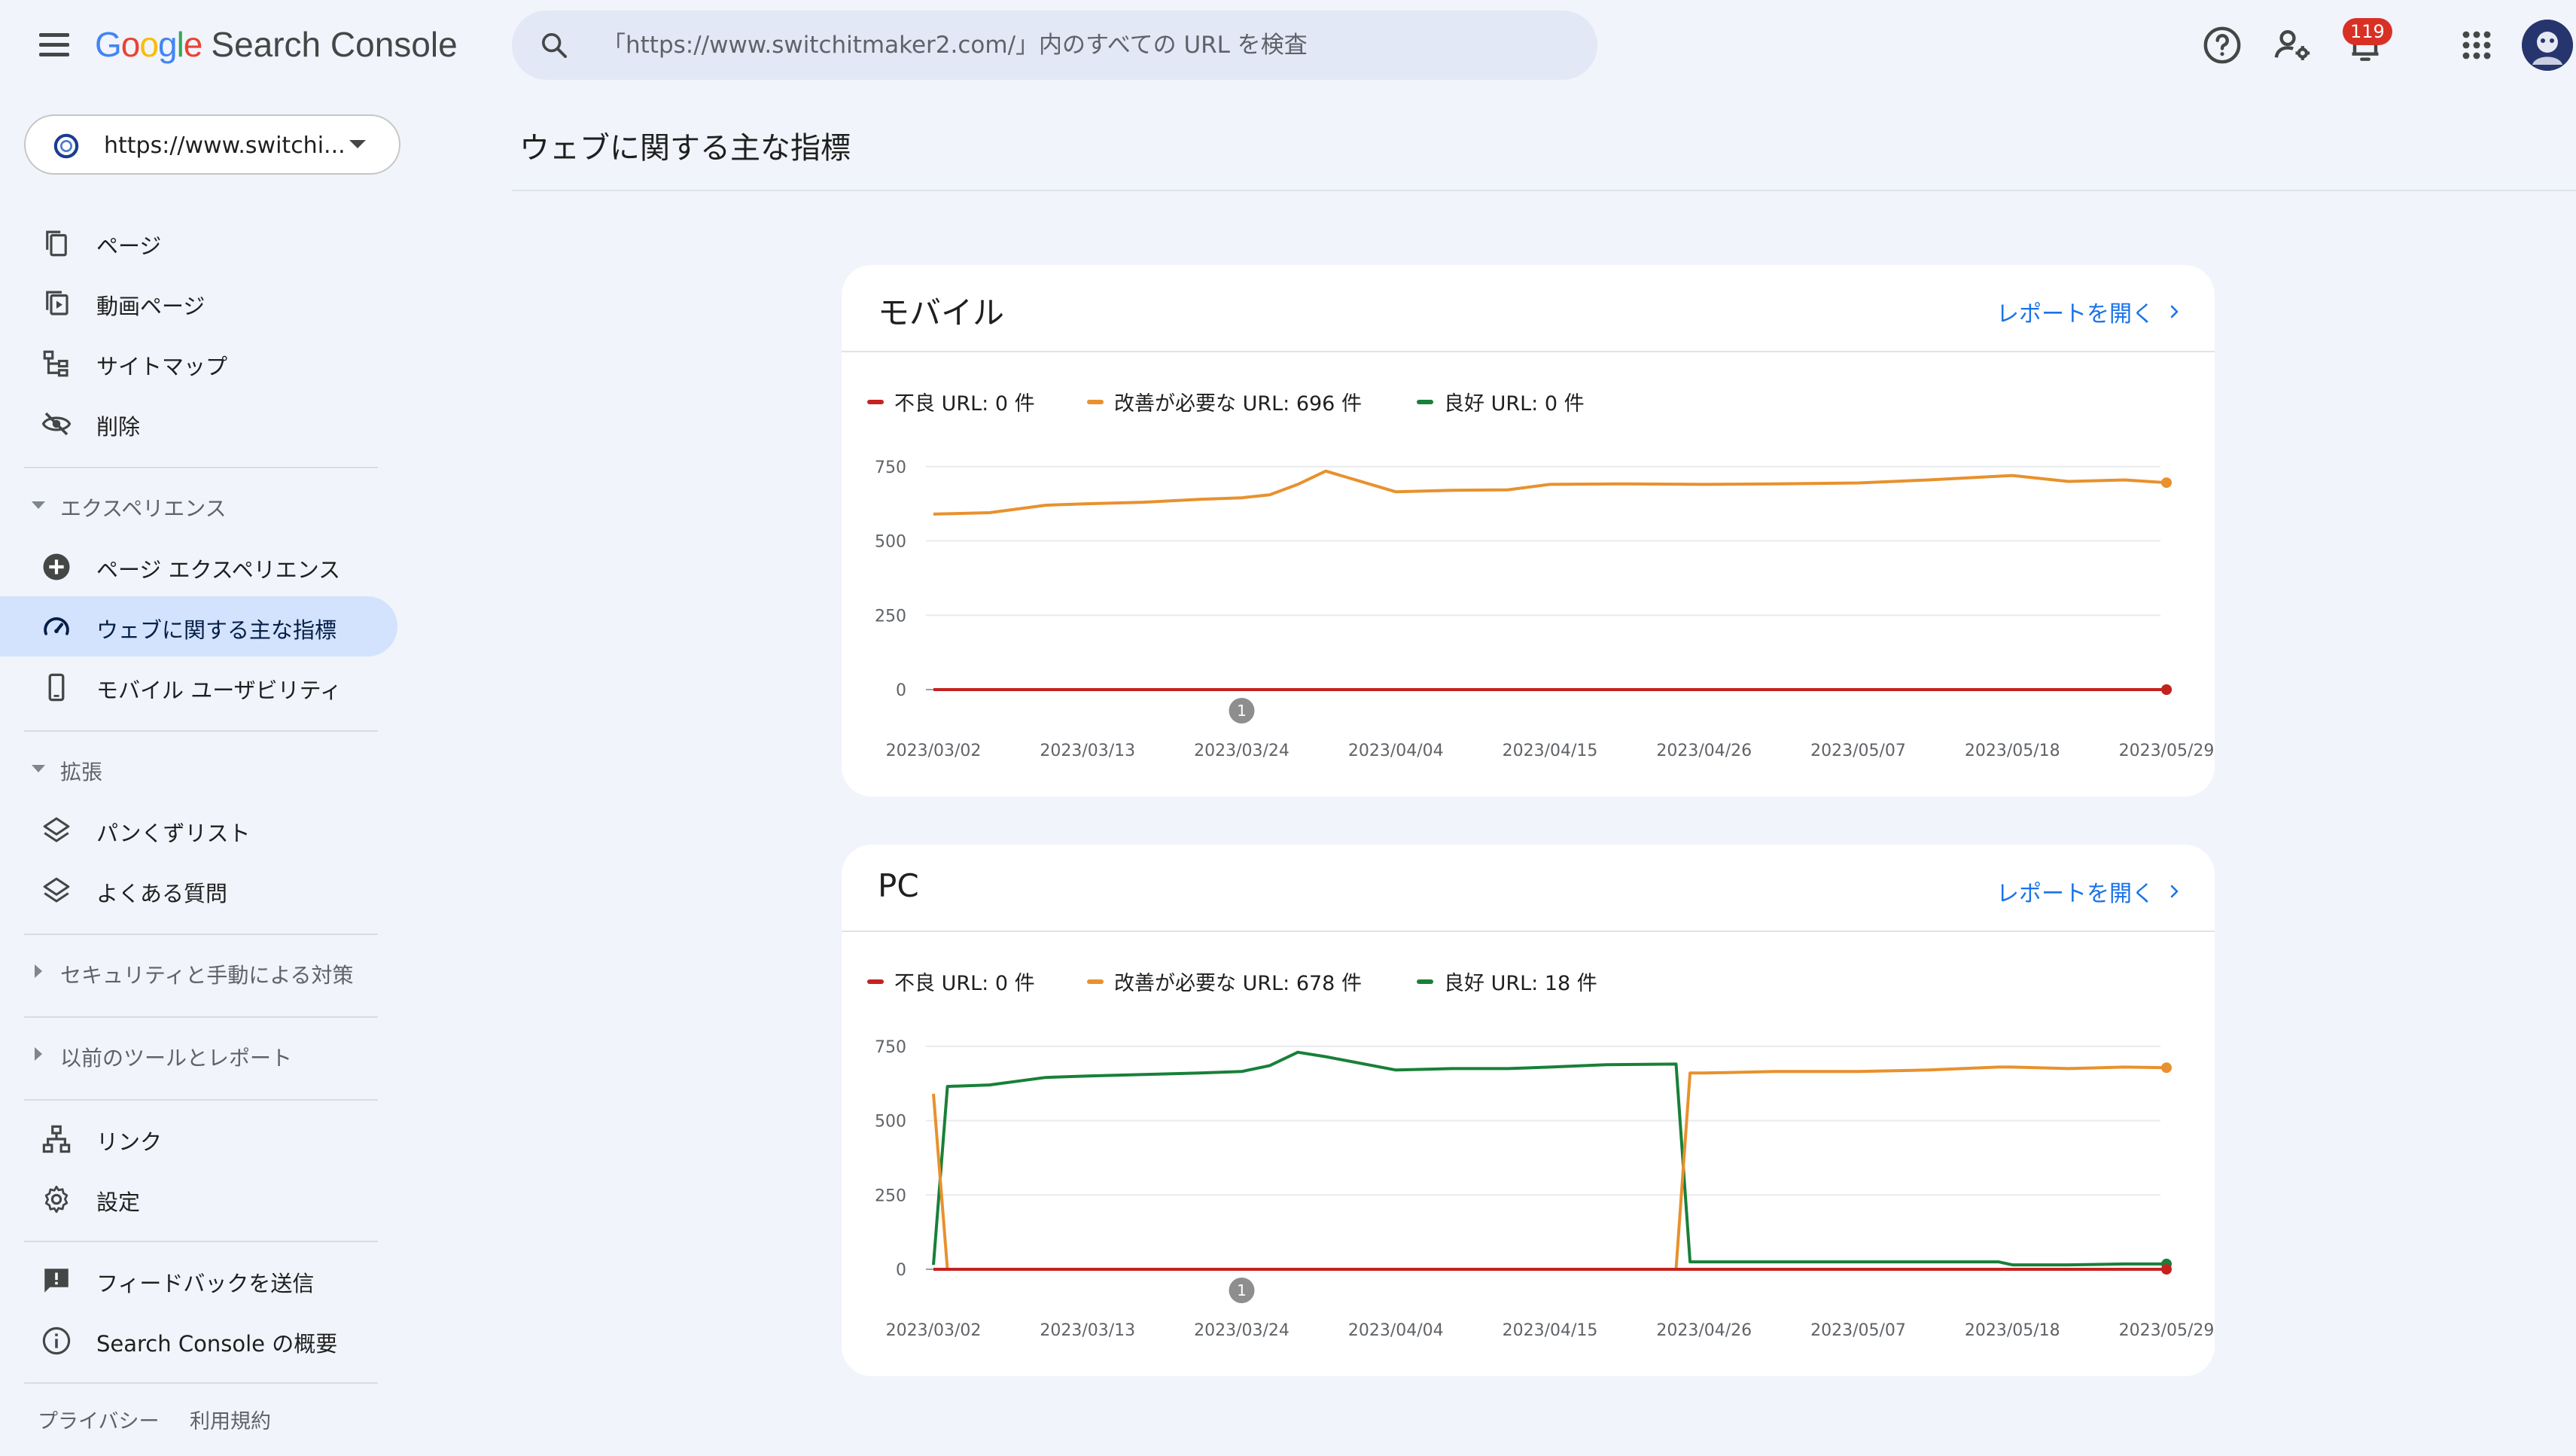  I want to click on sidebar-item-removals: 削除, so click(199, 423).